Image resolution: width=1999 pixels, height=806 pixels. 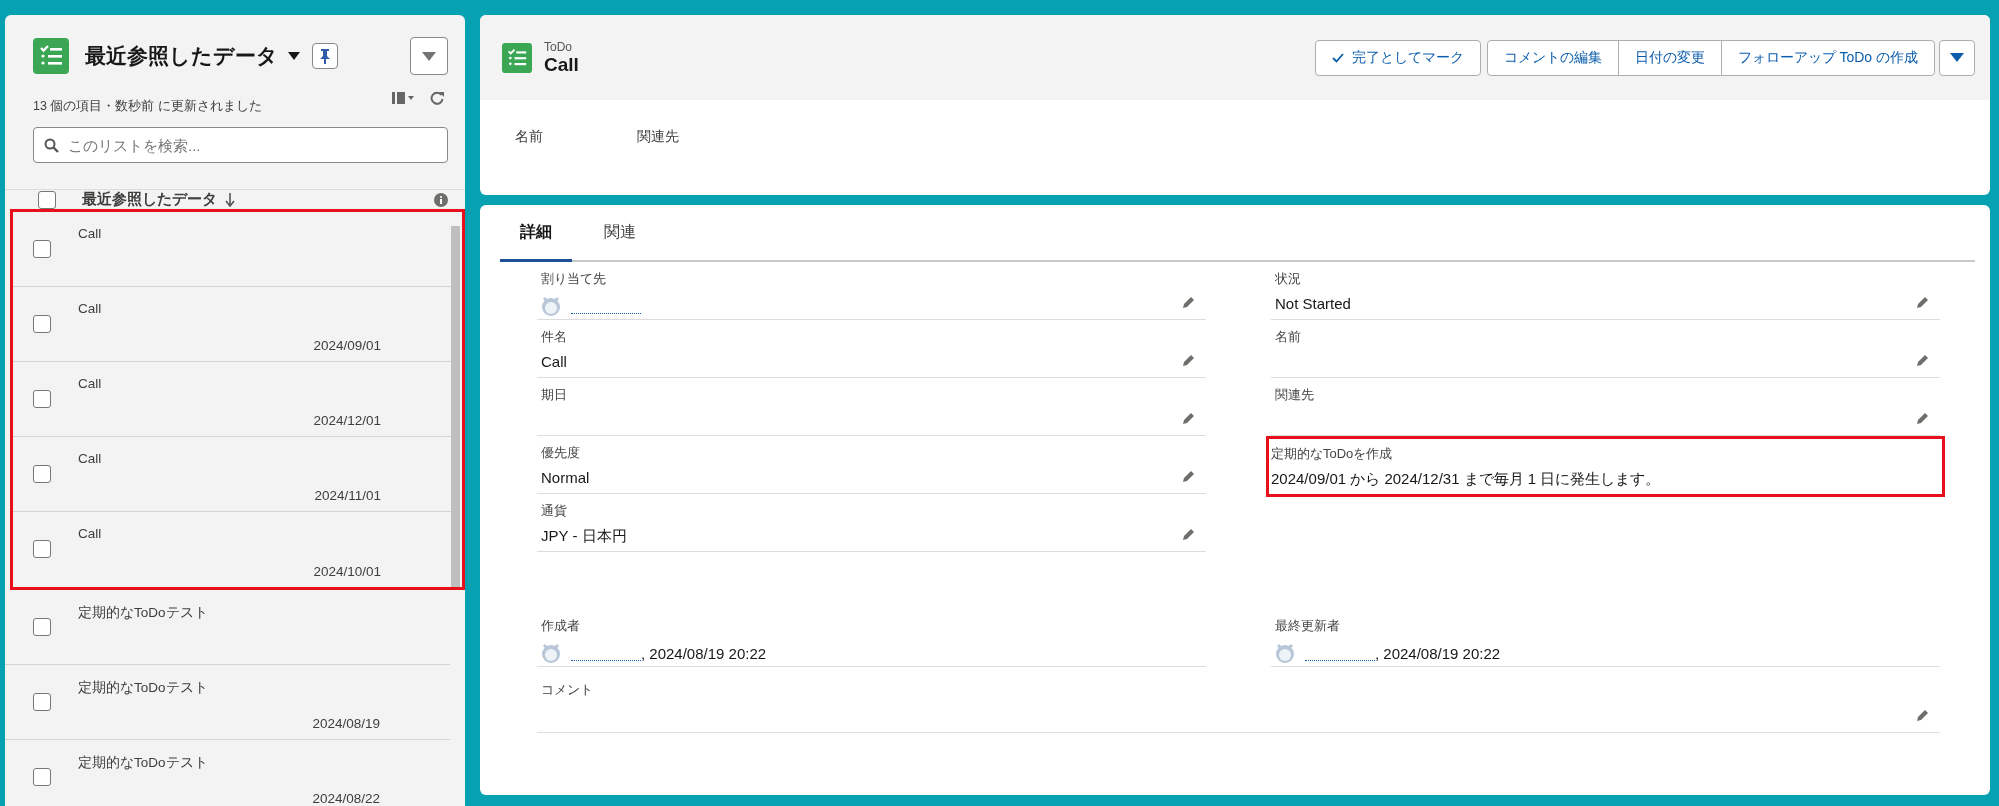 I want to click on search-icon, so click(x=51, y=145).